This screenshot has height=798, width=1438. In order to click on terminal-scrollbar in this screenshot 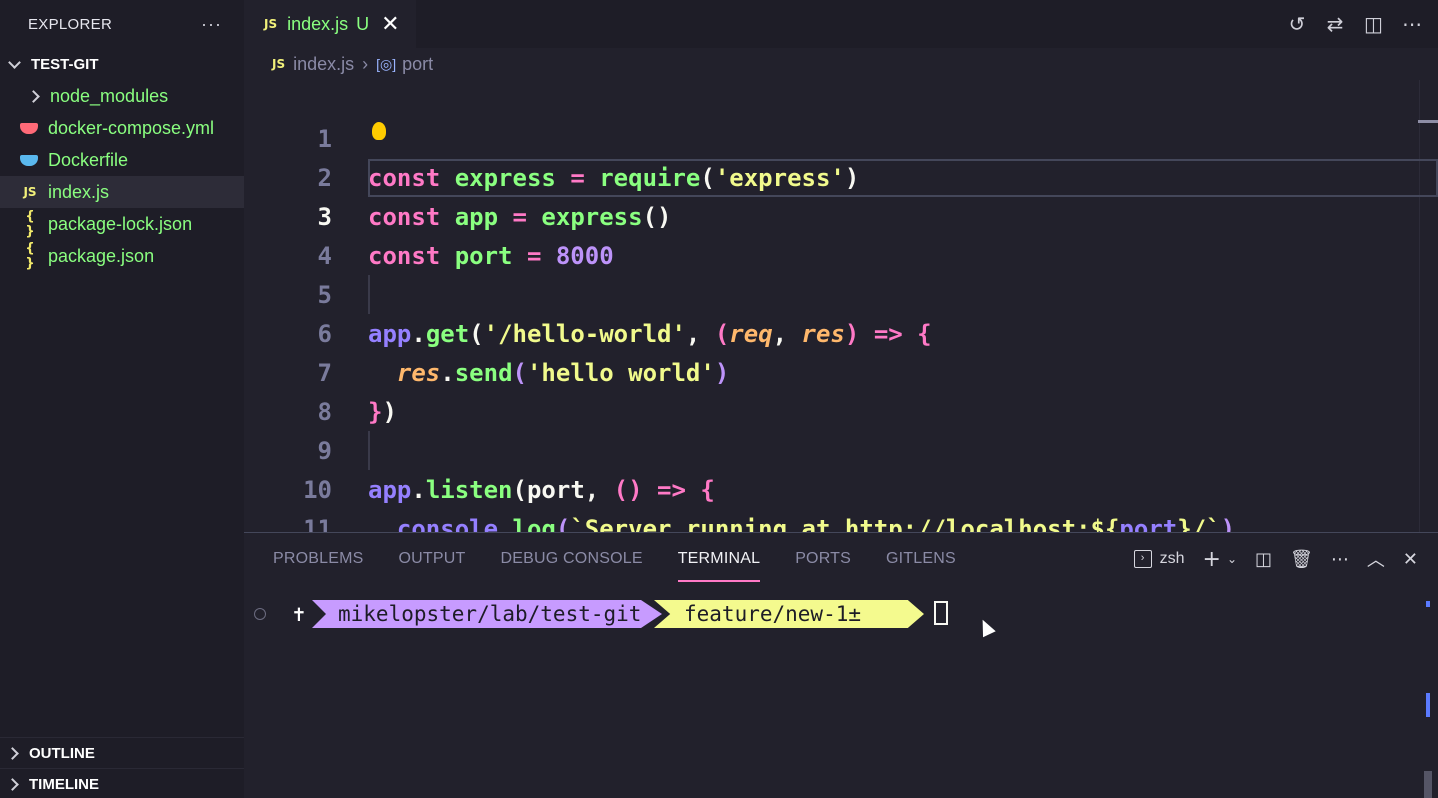, I will do `click(1428, 784)`.